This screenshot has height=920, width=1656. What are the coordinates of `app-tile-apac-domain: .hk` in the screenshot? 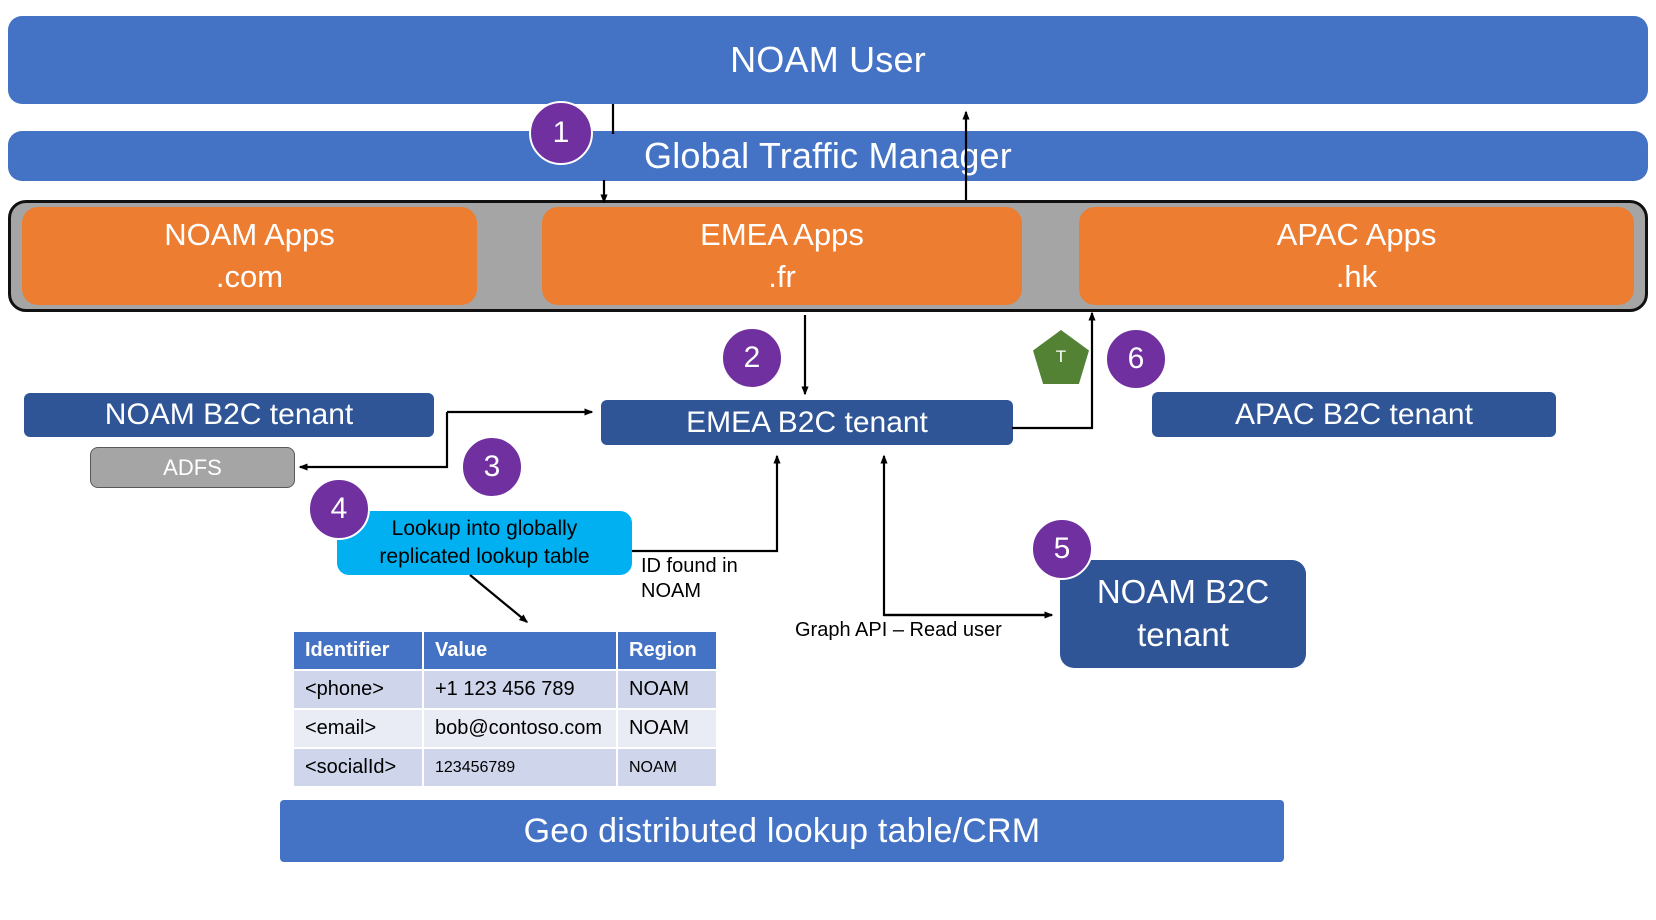 It's located at (1356, 276).